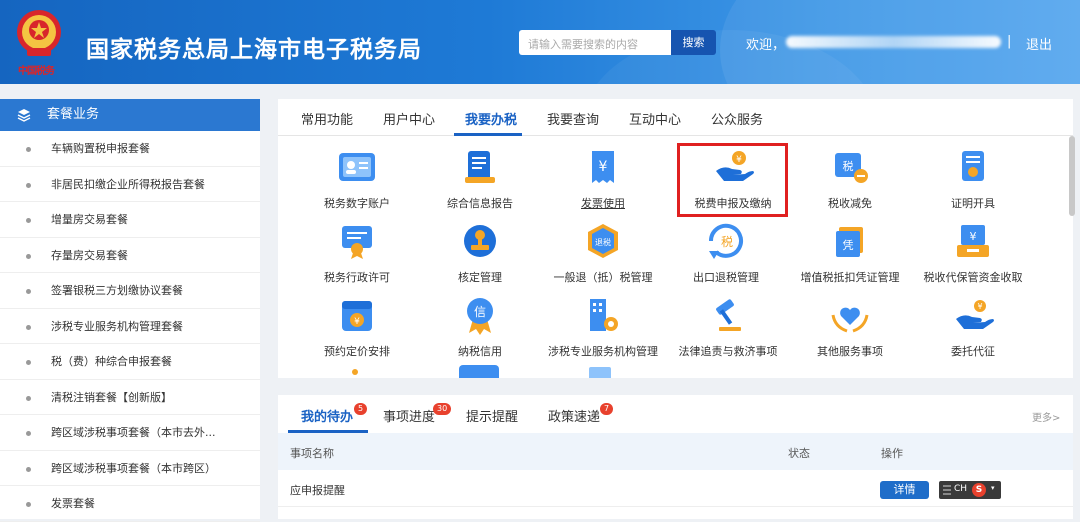 The image size is (1080, 522). Describe the element at coordinates (130, 149) in the screenshot. I see `sidebar-item: 车辆购置税申报套餐` at that location.